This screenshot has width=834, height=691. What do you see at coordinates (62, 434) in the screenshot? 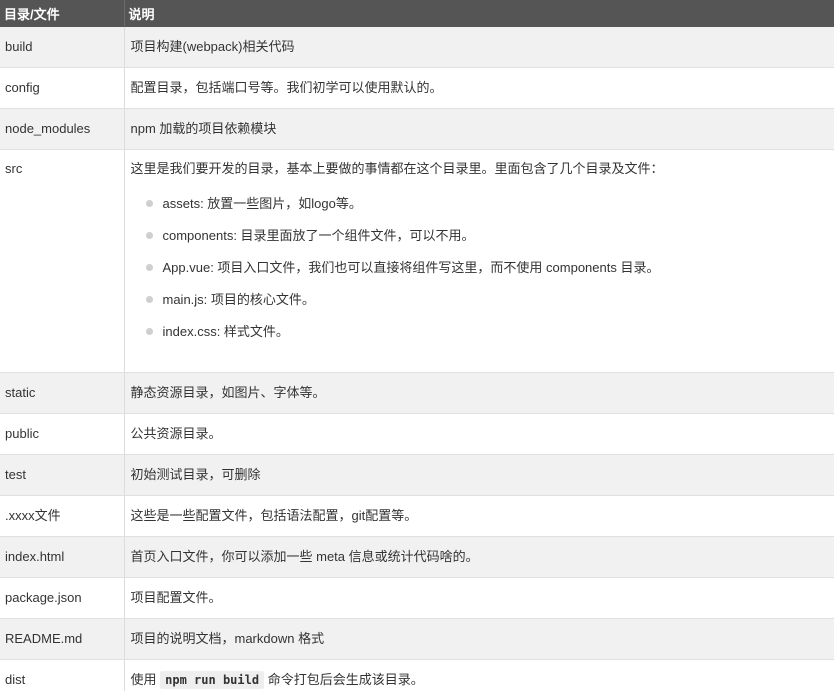
I see `row-name-public: public` at bounding box center [62, 434].